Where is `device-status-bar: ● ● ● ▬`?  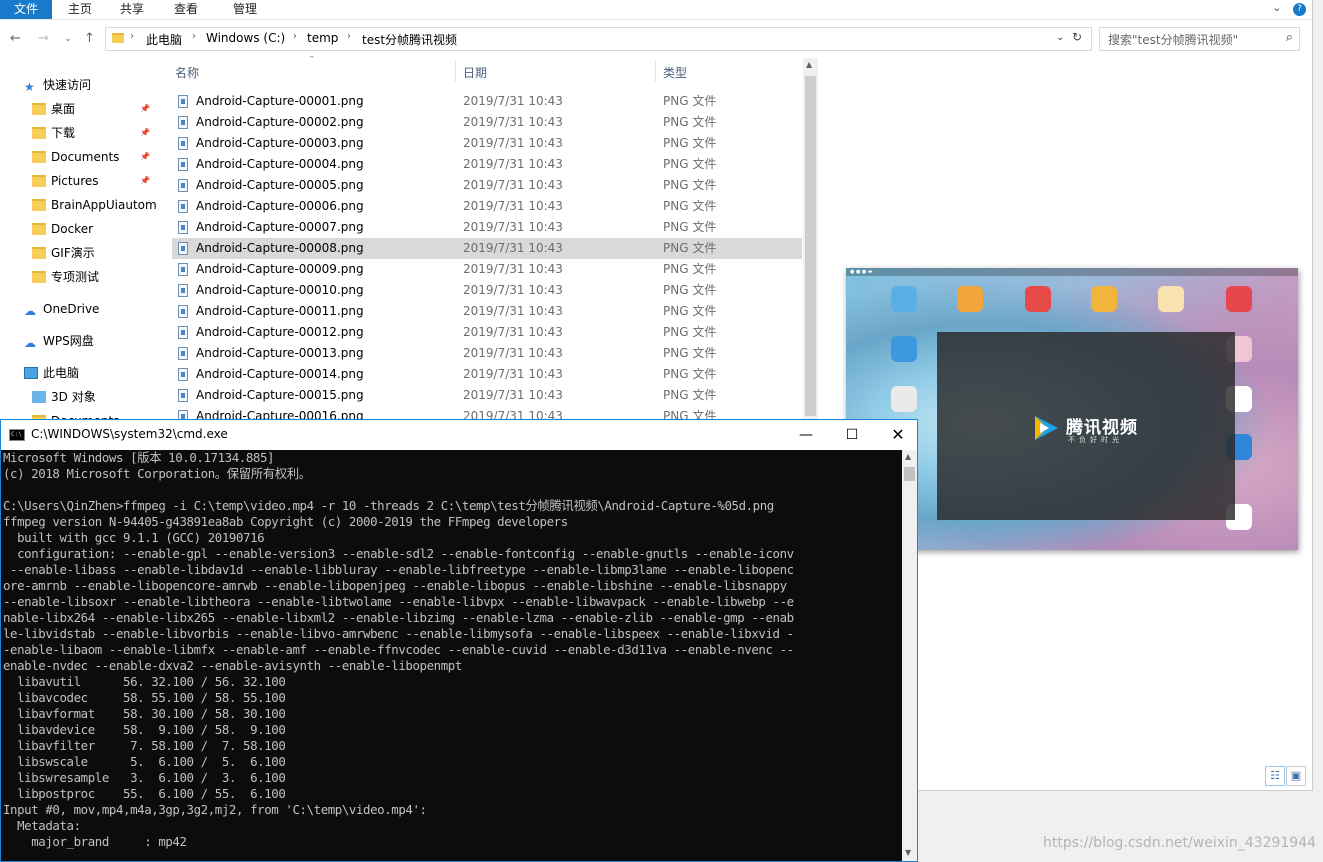
device-status-bar: ● ● ● ▬ is located at coordinates (1072, 272).